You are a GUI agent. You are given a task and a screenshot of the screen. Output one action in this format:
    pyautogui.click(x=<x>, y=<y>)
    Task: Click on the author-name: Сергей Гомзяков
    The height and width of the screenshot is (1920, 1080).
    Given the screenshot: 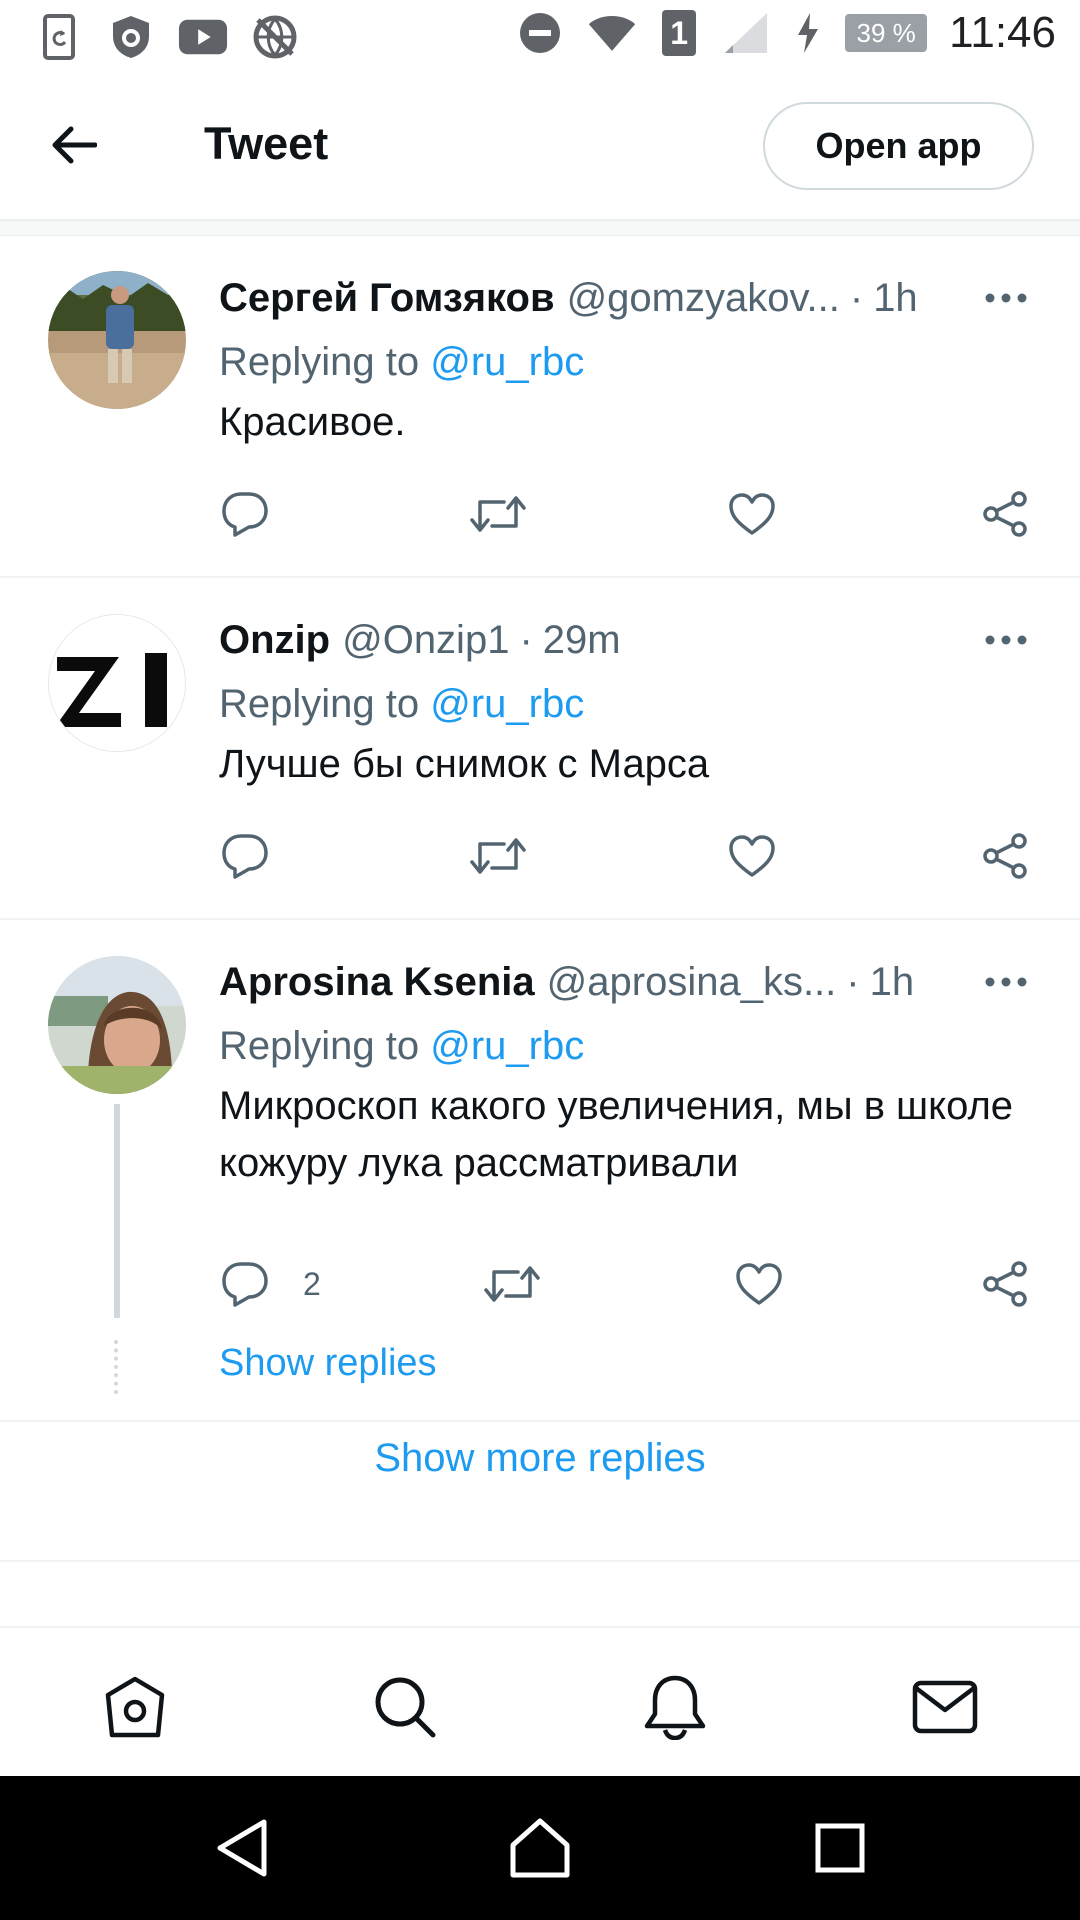 What is the action you would take?
    pyautogui.click(x=387, y=298)
    